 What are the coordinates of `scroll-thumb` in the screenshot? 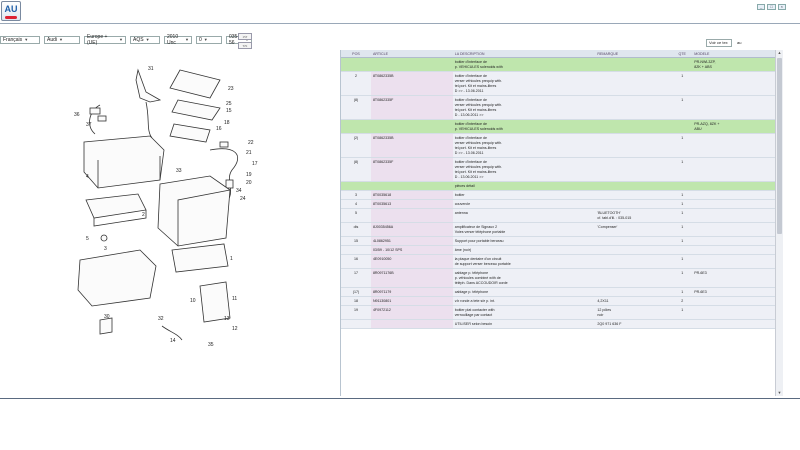 It's located at (779, 146).